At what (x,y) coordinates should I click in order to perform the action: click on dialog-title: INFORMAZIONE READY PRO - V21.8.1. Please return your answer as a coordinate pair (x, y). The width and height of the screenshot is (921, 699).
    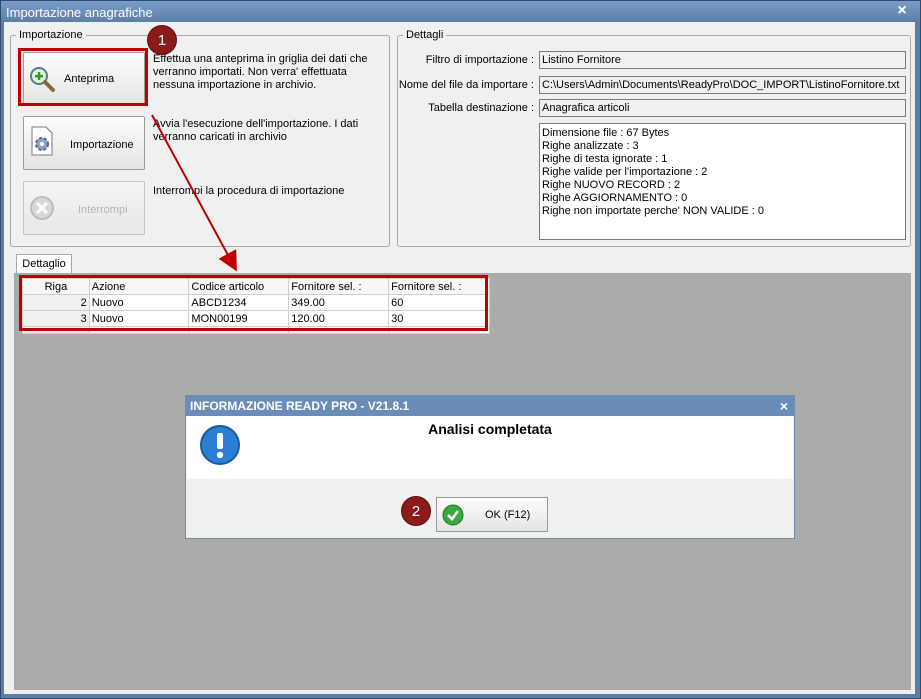
    Looking at the image, I should click on (490, 406).